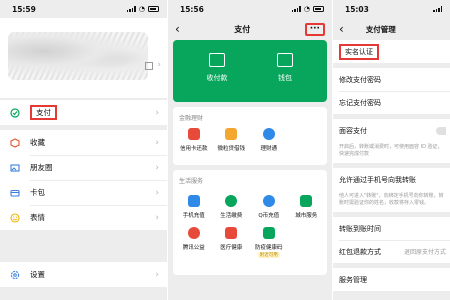 The width and height of the screenshot is (450, 300). Describe the element at coordinates (15, 142) in the screenshot. I see `favorites-cube-icon` at that location.